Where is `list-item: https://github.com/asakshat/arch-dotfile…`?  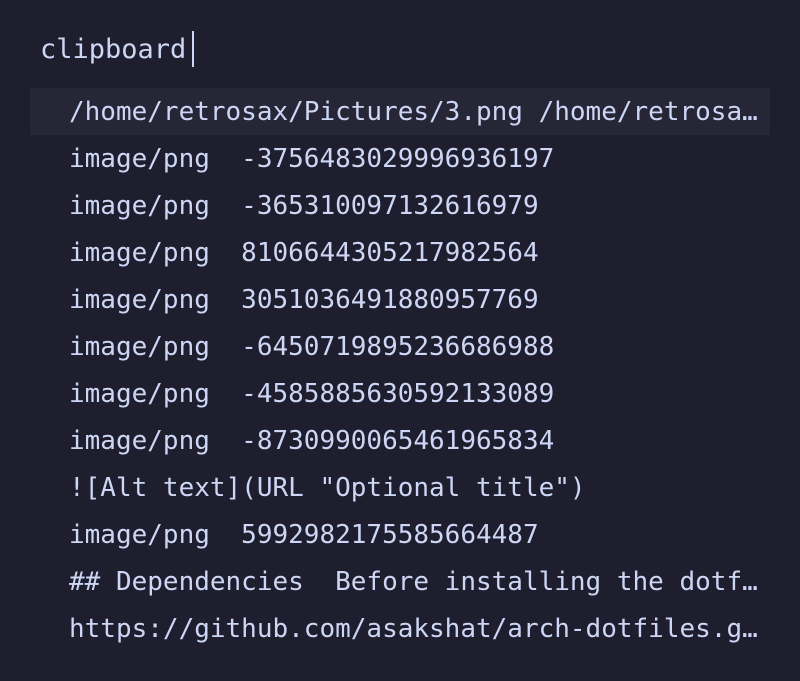
list-item: https://github.com/asakshat/arch-dotfile… is located at coordinates (400, 628).